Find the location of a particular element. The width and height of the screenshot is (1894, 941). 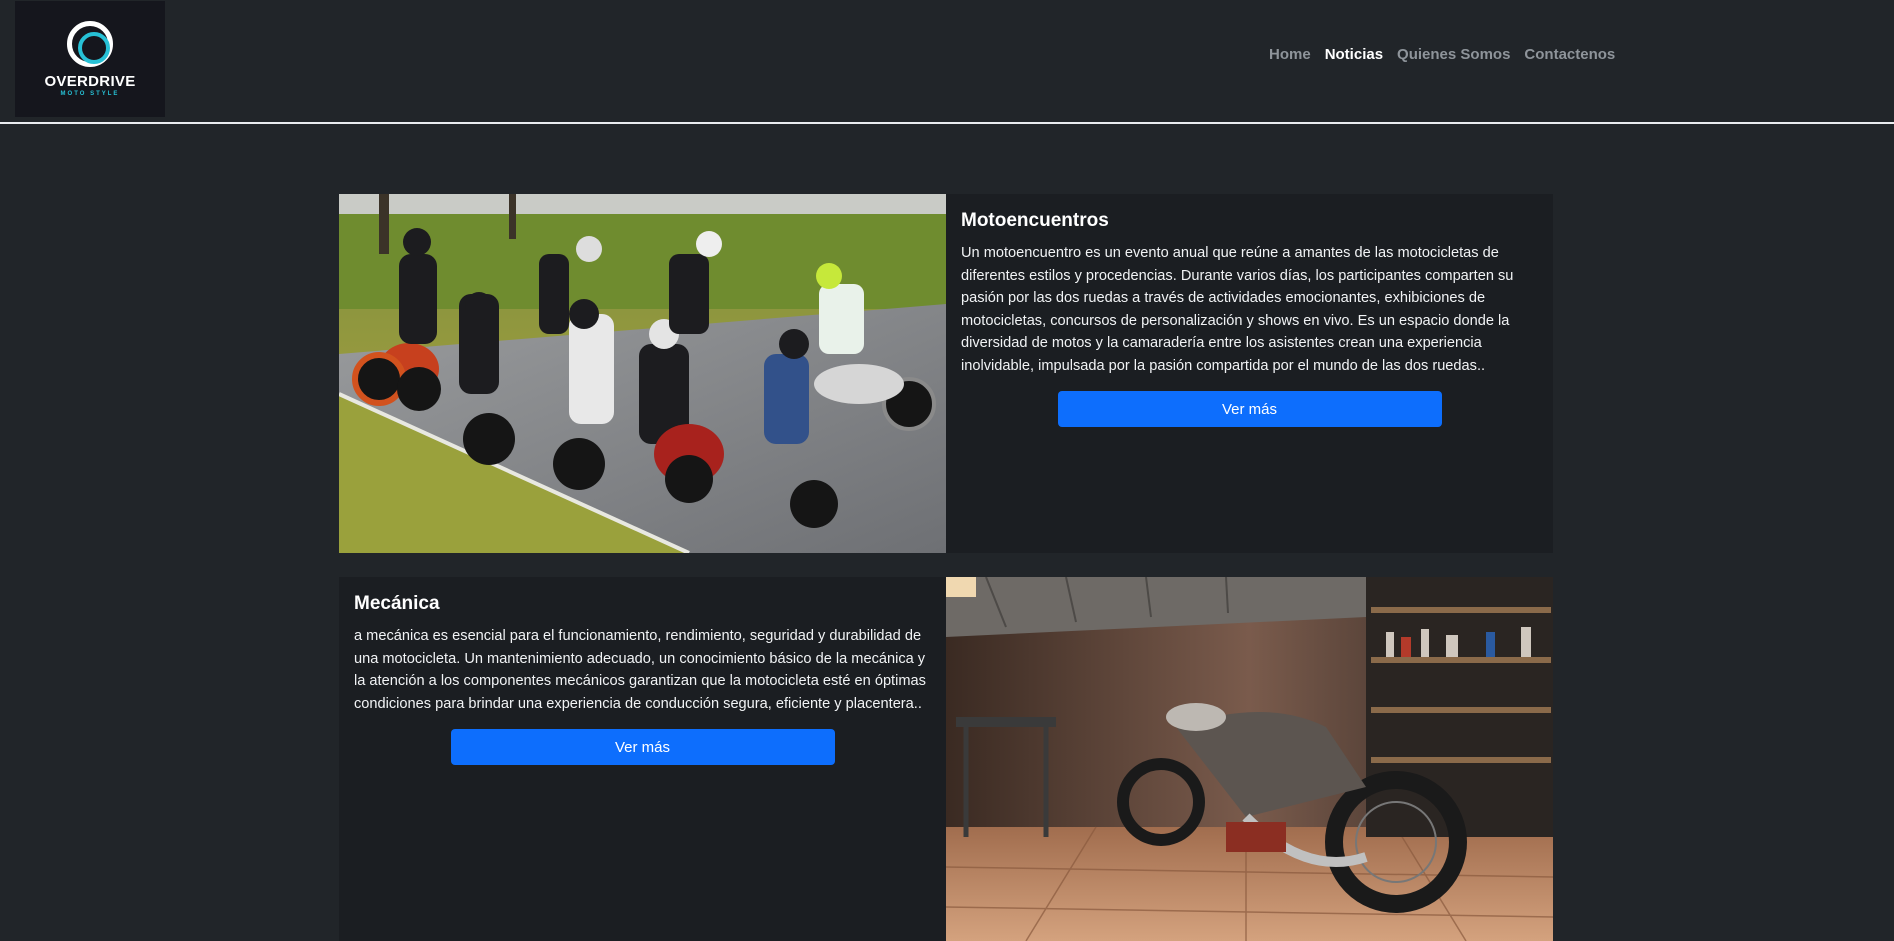

nav-link-contactenos: Contactenos is located at coordinates (1569, 54).